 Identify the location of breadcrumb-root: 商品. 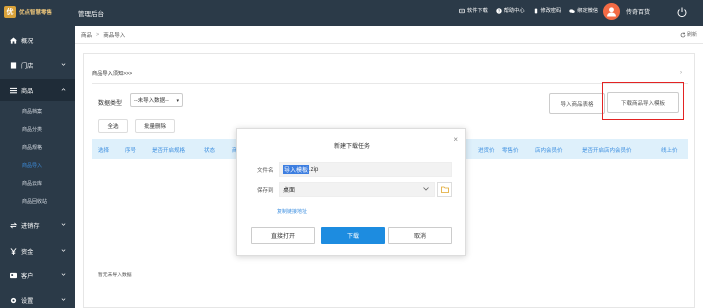
(86, 35).